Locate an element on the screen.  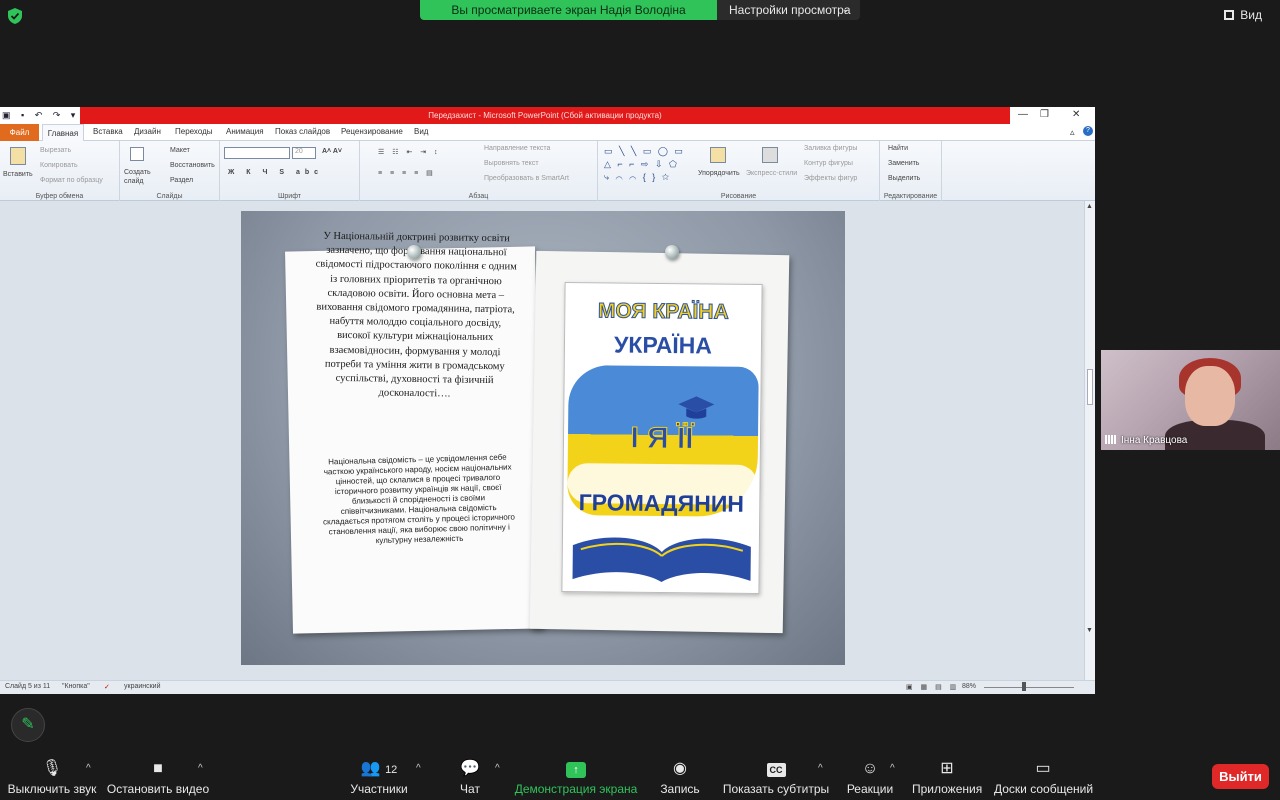
font-name-field is located at coordinates (257, 153).